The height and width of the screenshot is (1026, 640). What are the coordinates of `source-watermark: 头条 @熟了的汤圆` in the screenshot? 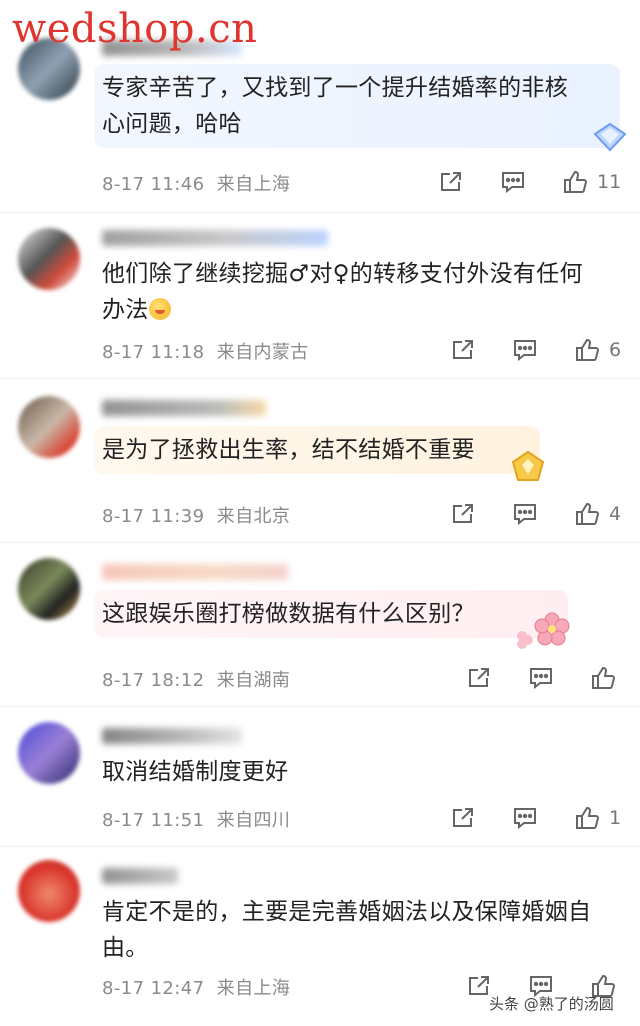 It's located at (551, 1004).